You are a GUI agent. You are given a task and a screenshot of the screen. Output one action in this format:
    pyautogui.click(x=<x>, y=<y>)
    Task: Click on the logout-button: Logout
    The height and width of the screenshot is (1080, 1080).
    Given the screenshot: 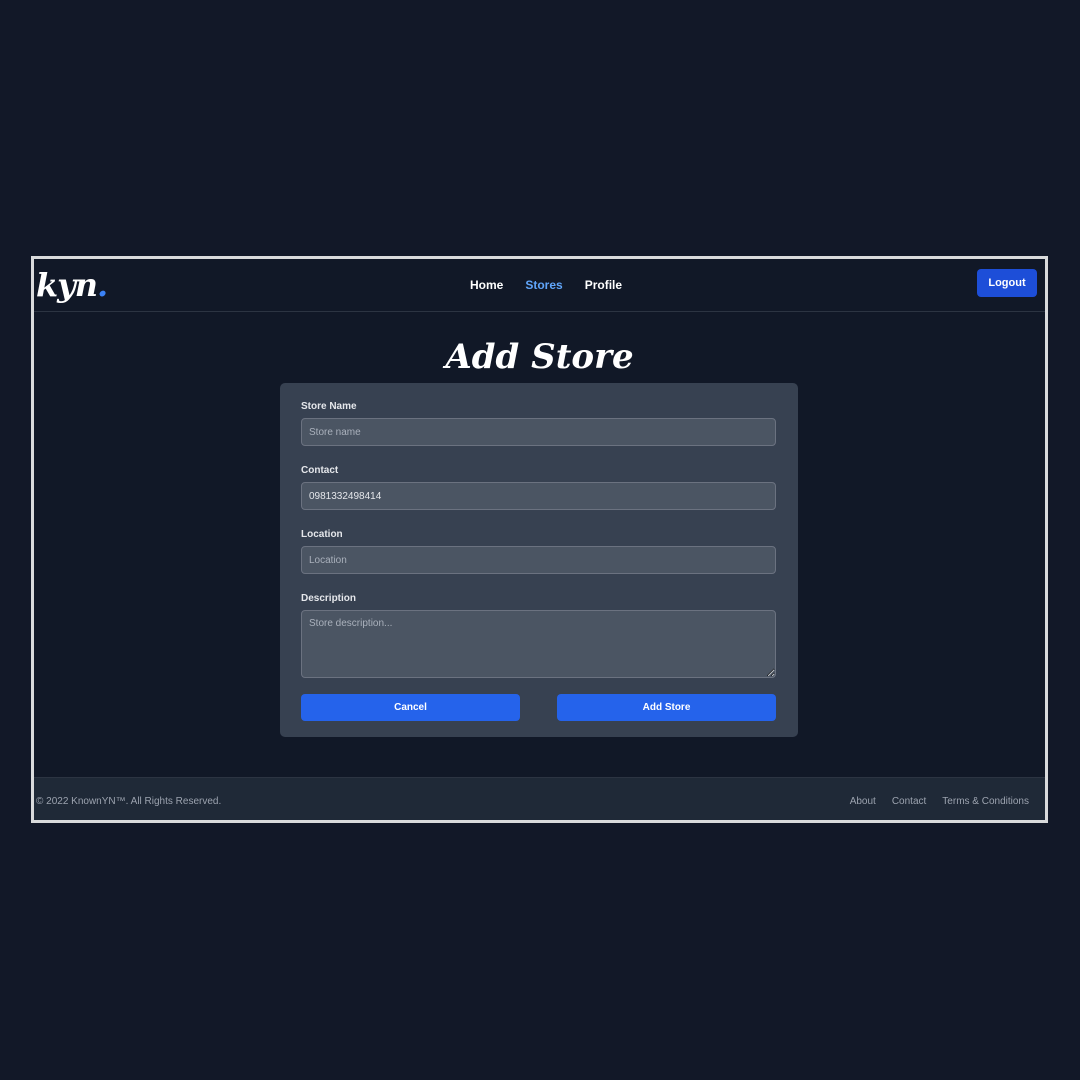 What is the action you would take?
    pyautogui.click(x=1007, y=283)
    